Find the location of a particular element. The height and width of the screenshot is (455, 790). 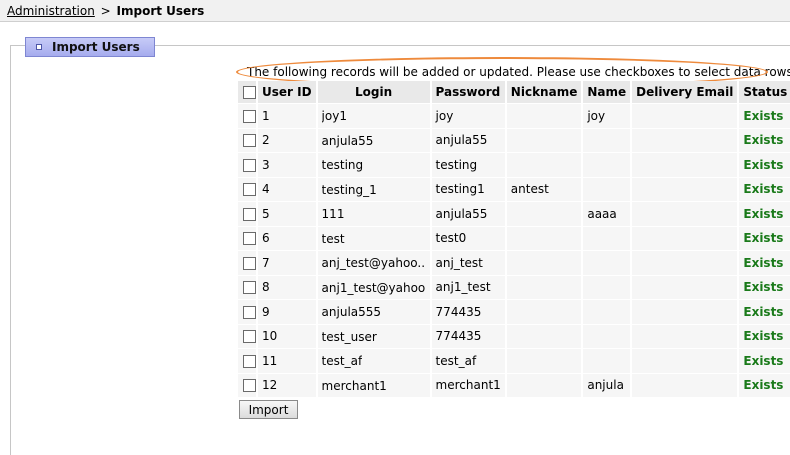

table-row: 6 test test0 Exists is located at coordinates (514, 237).